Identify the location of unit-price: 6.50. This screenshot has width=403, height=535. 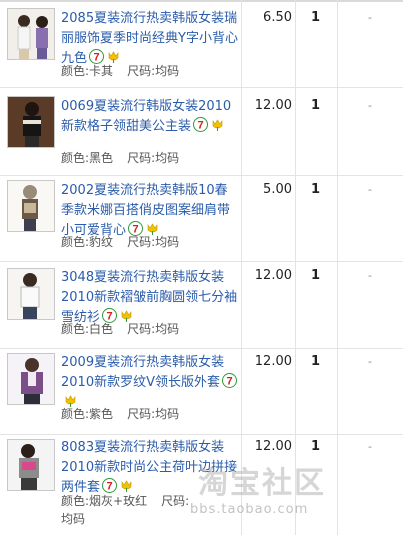
(277, 17).